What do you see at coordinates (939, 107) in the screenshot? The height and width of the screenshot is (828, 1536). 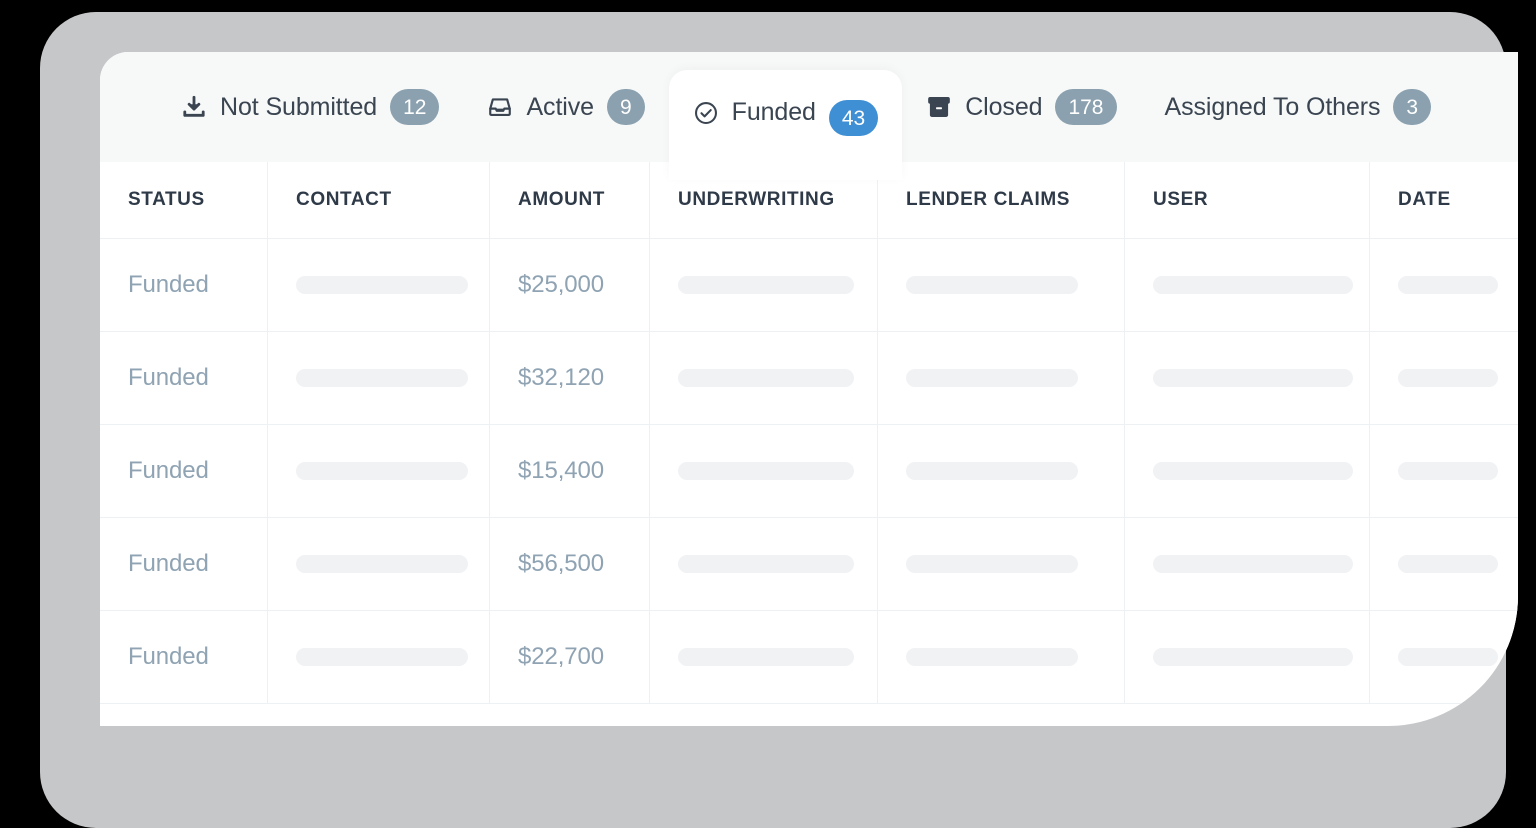 I see `archive-box-icon` at bounding box center [939, 107].